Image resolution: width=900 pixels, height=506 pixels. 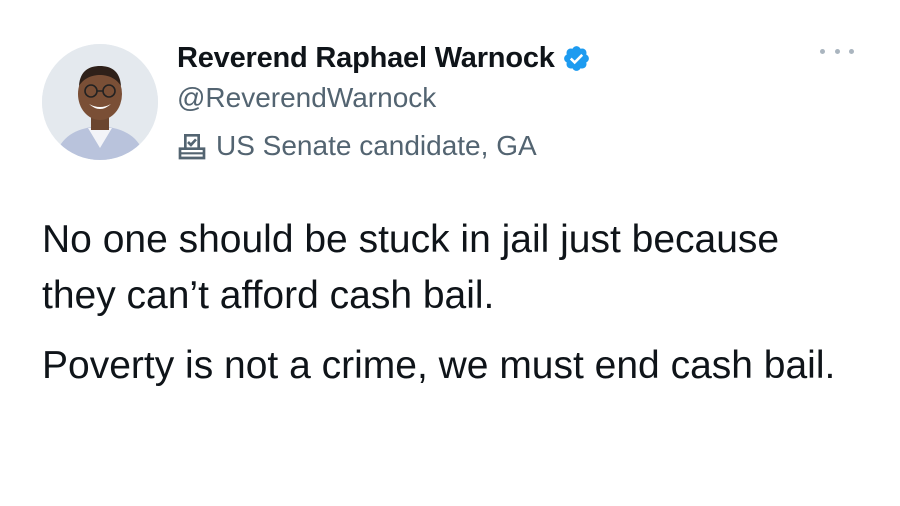 I want to click on author-display-name: Reverend Raphael Warnock, so click(x=366, y=58).